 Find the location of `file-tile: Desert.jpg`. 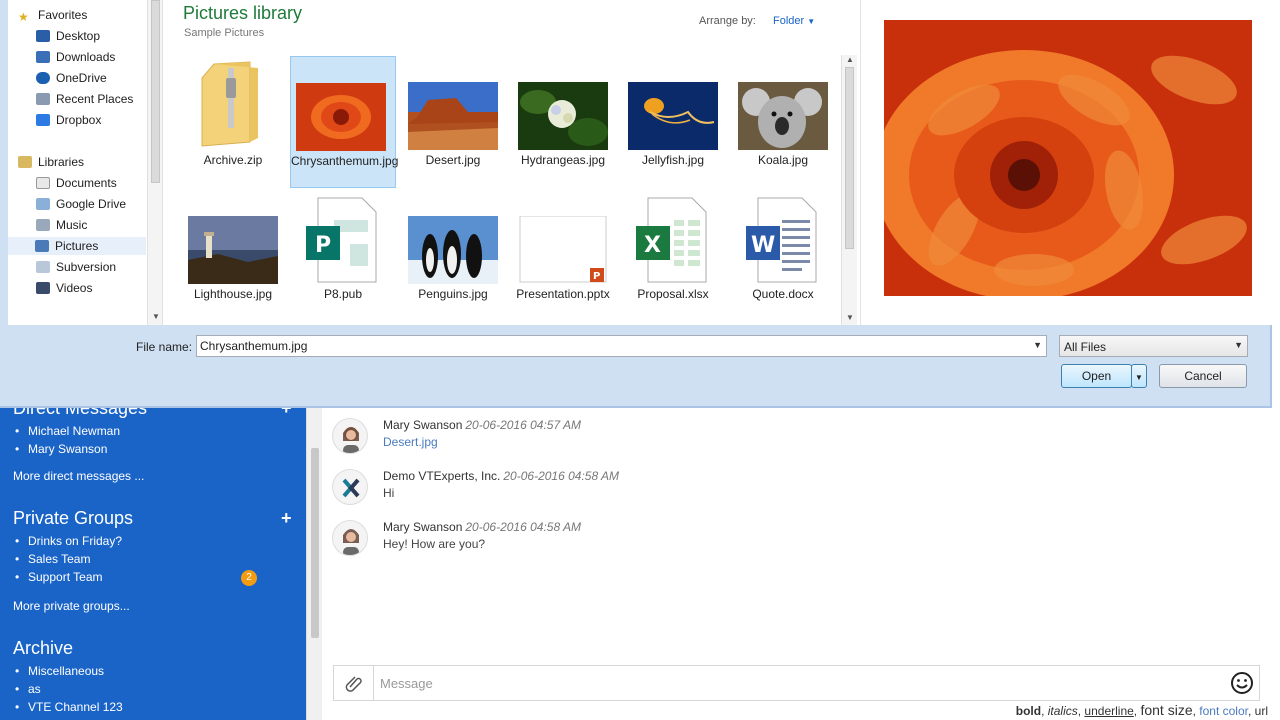

file-tile: Desert.jpg is located at coordinates (453, 122).